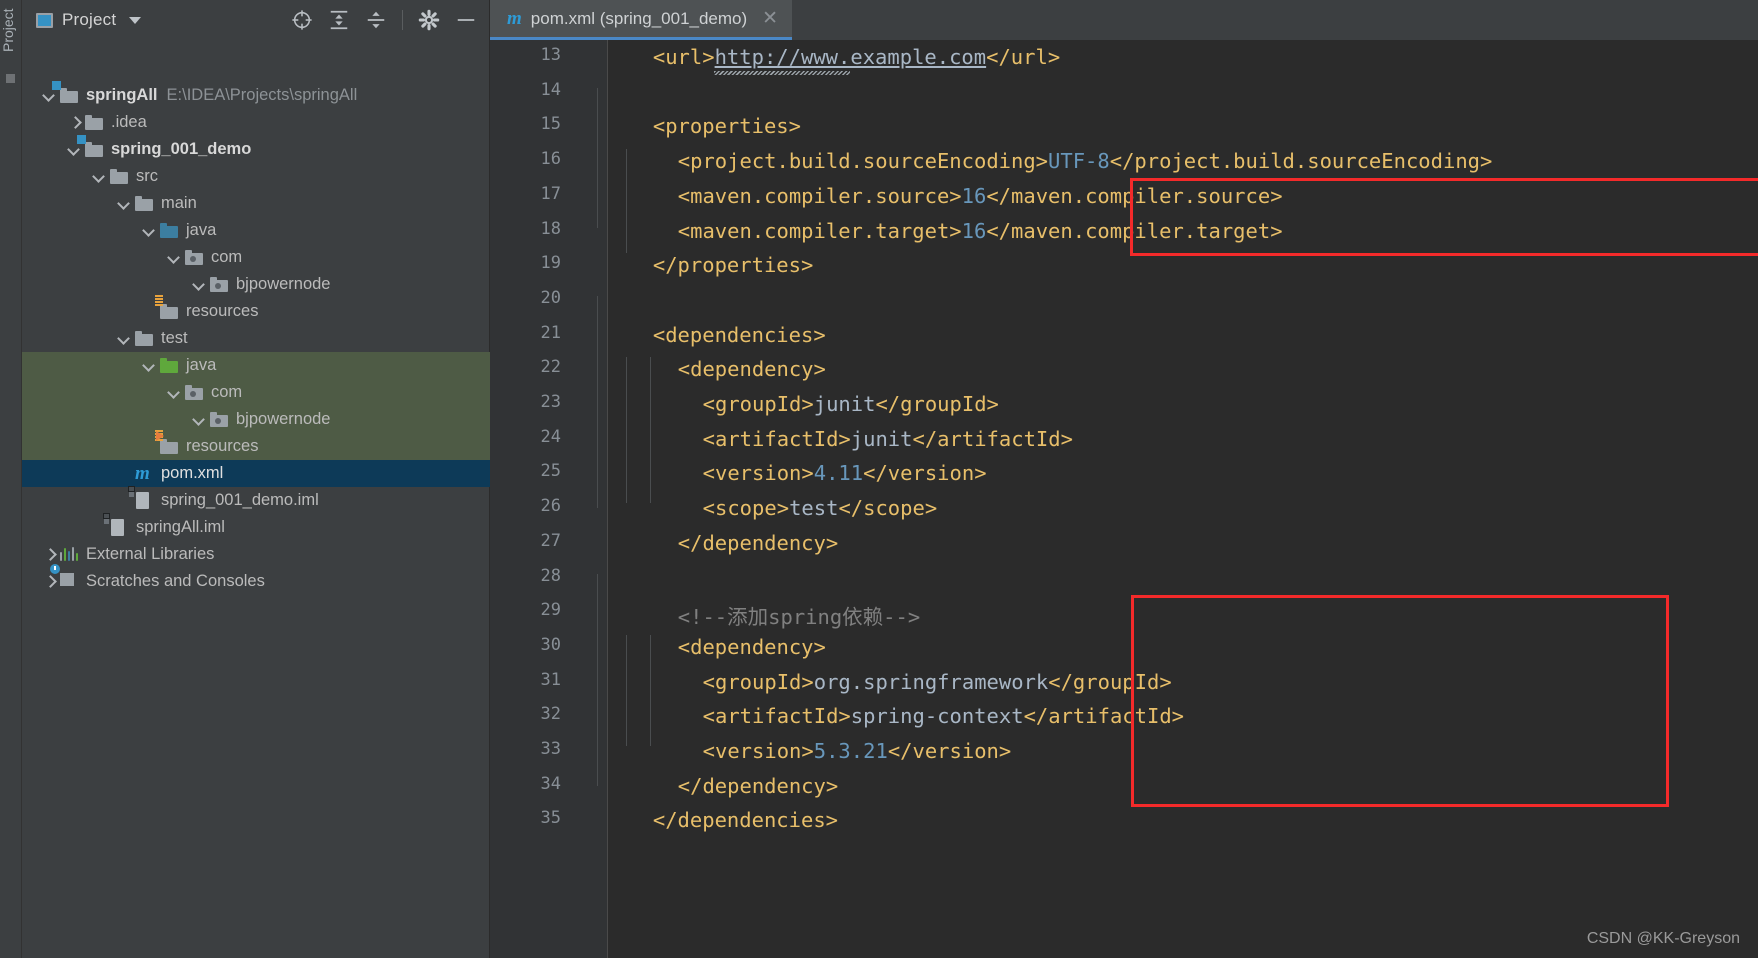 The image size is (1758, 958). I want to click on line-number: 33, so click(550, 749).